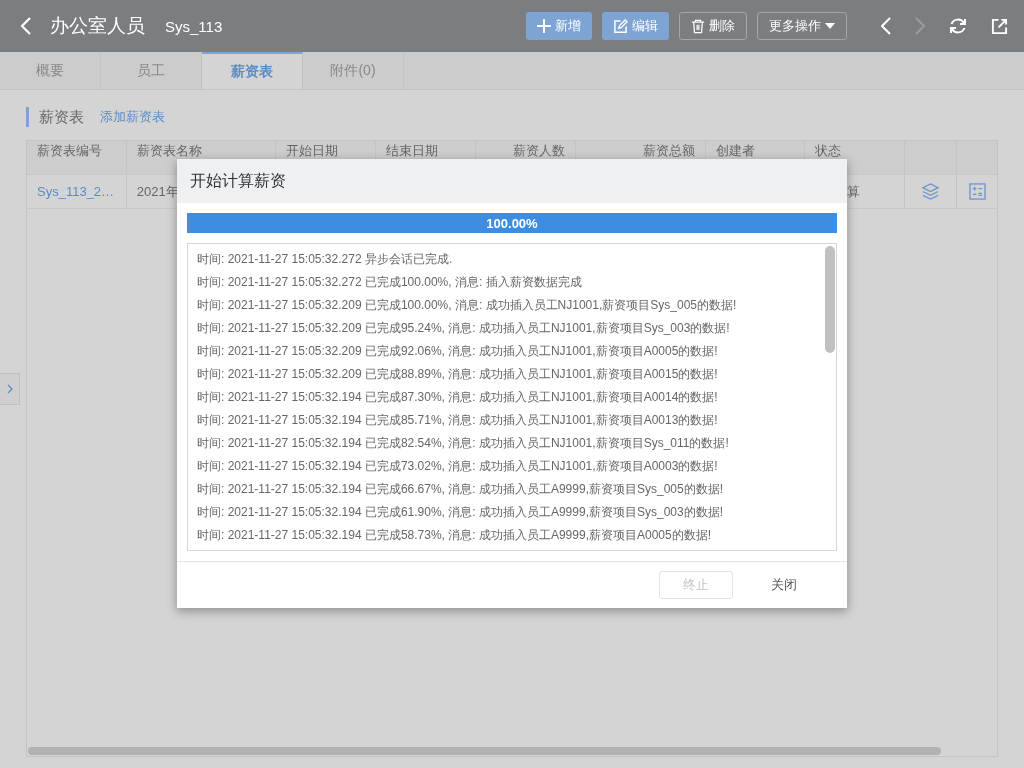 This screenshot has width=1024, height=768. Describe the element at coordinates (467, 305) in the screenshot. I see `log-line: 时间: 2021-11-27 15:05:32.209 已完成100.00%, 消息: 成功插入员工NJ1001,薪资项目Sys_005的数据!` at that location.